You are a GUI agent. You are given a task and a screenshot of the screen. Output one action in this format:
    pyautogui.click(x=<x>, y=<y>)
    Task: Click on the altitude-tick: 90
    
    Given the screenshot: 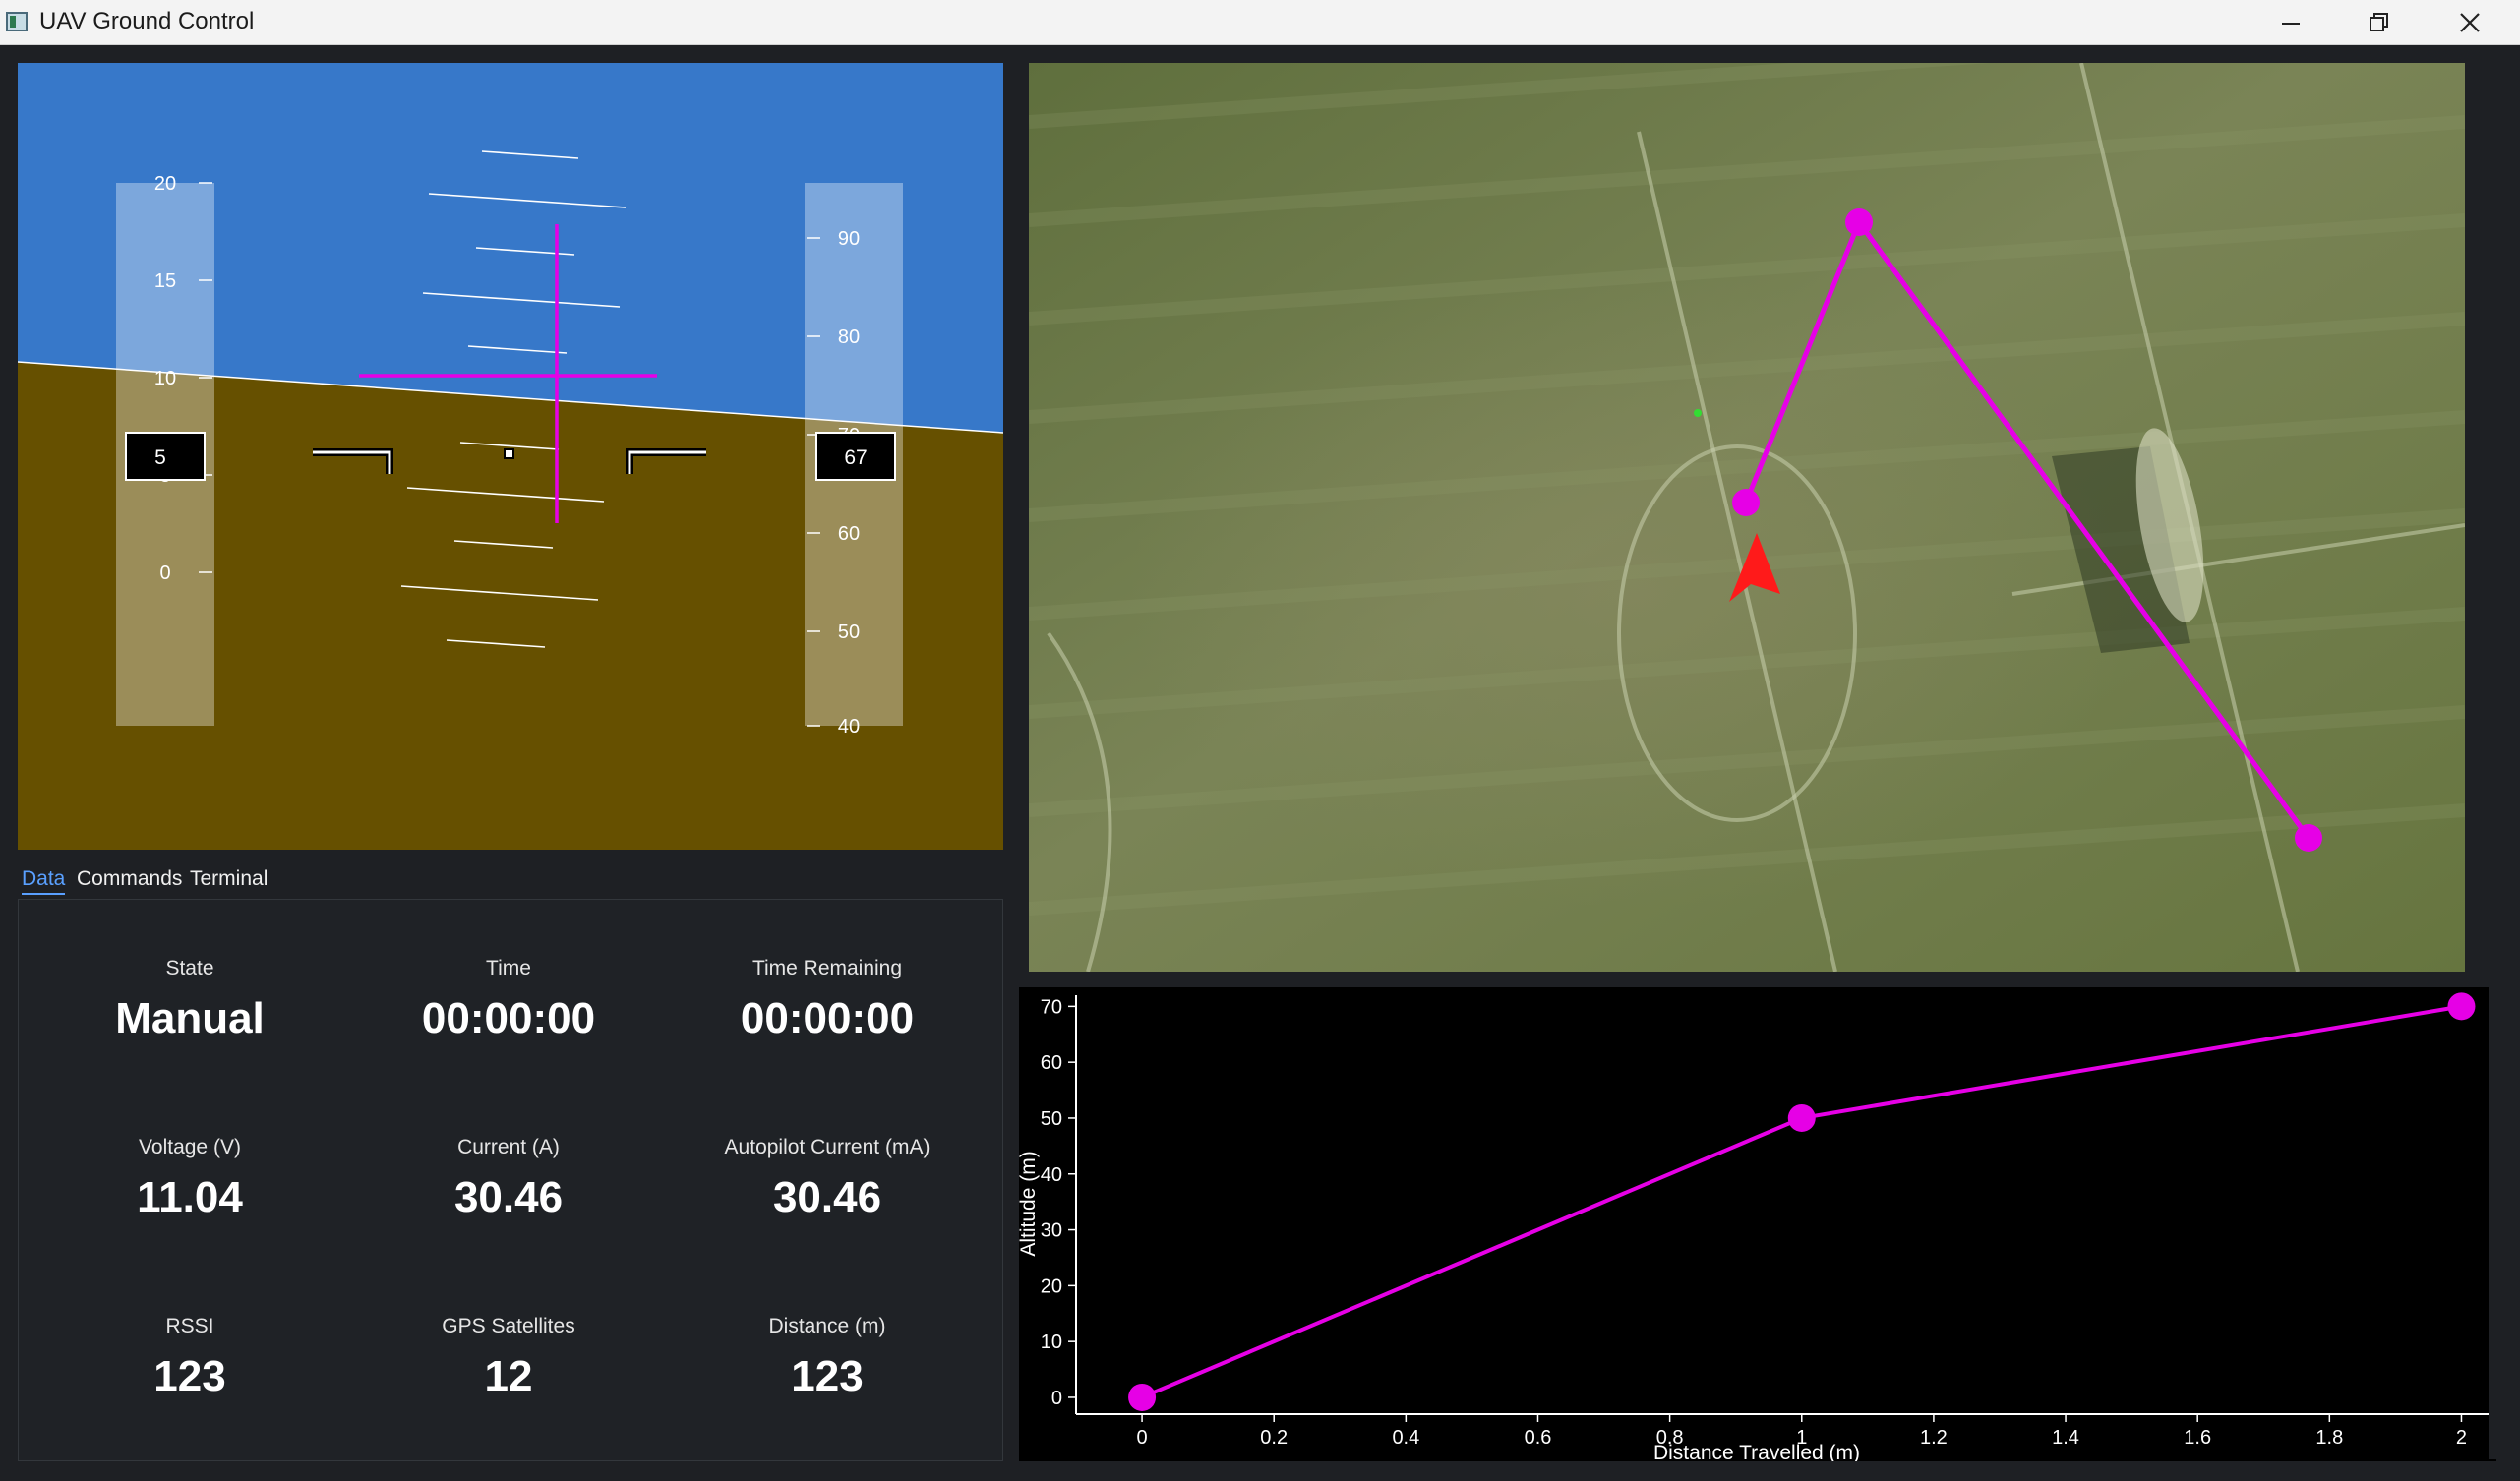 What is the action you would take?
    pyautogui.click(x=849, y=239)
    